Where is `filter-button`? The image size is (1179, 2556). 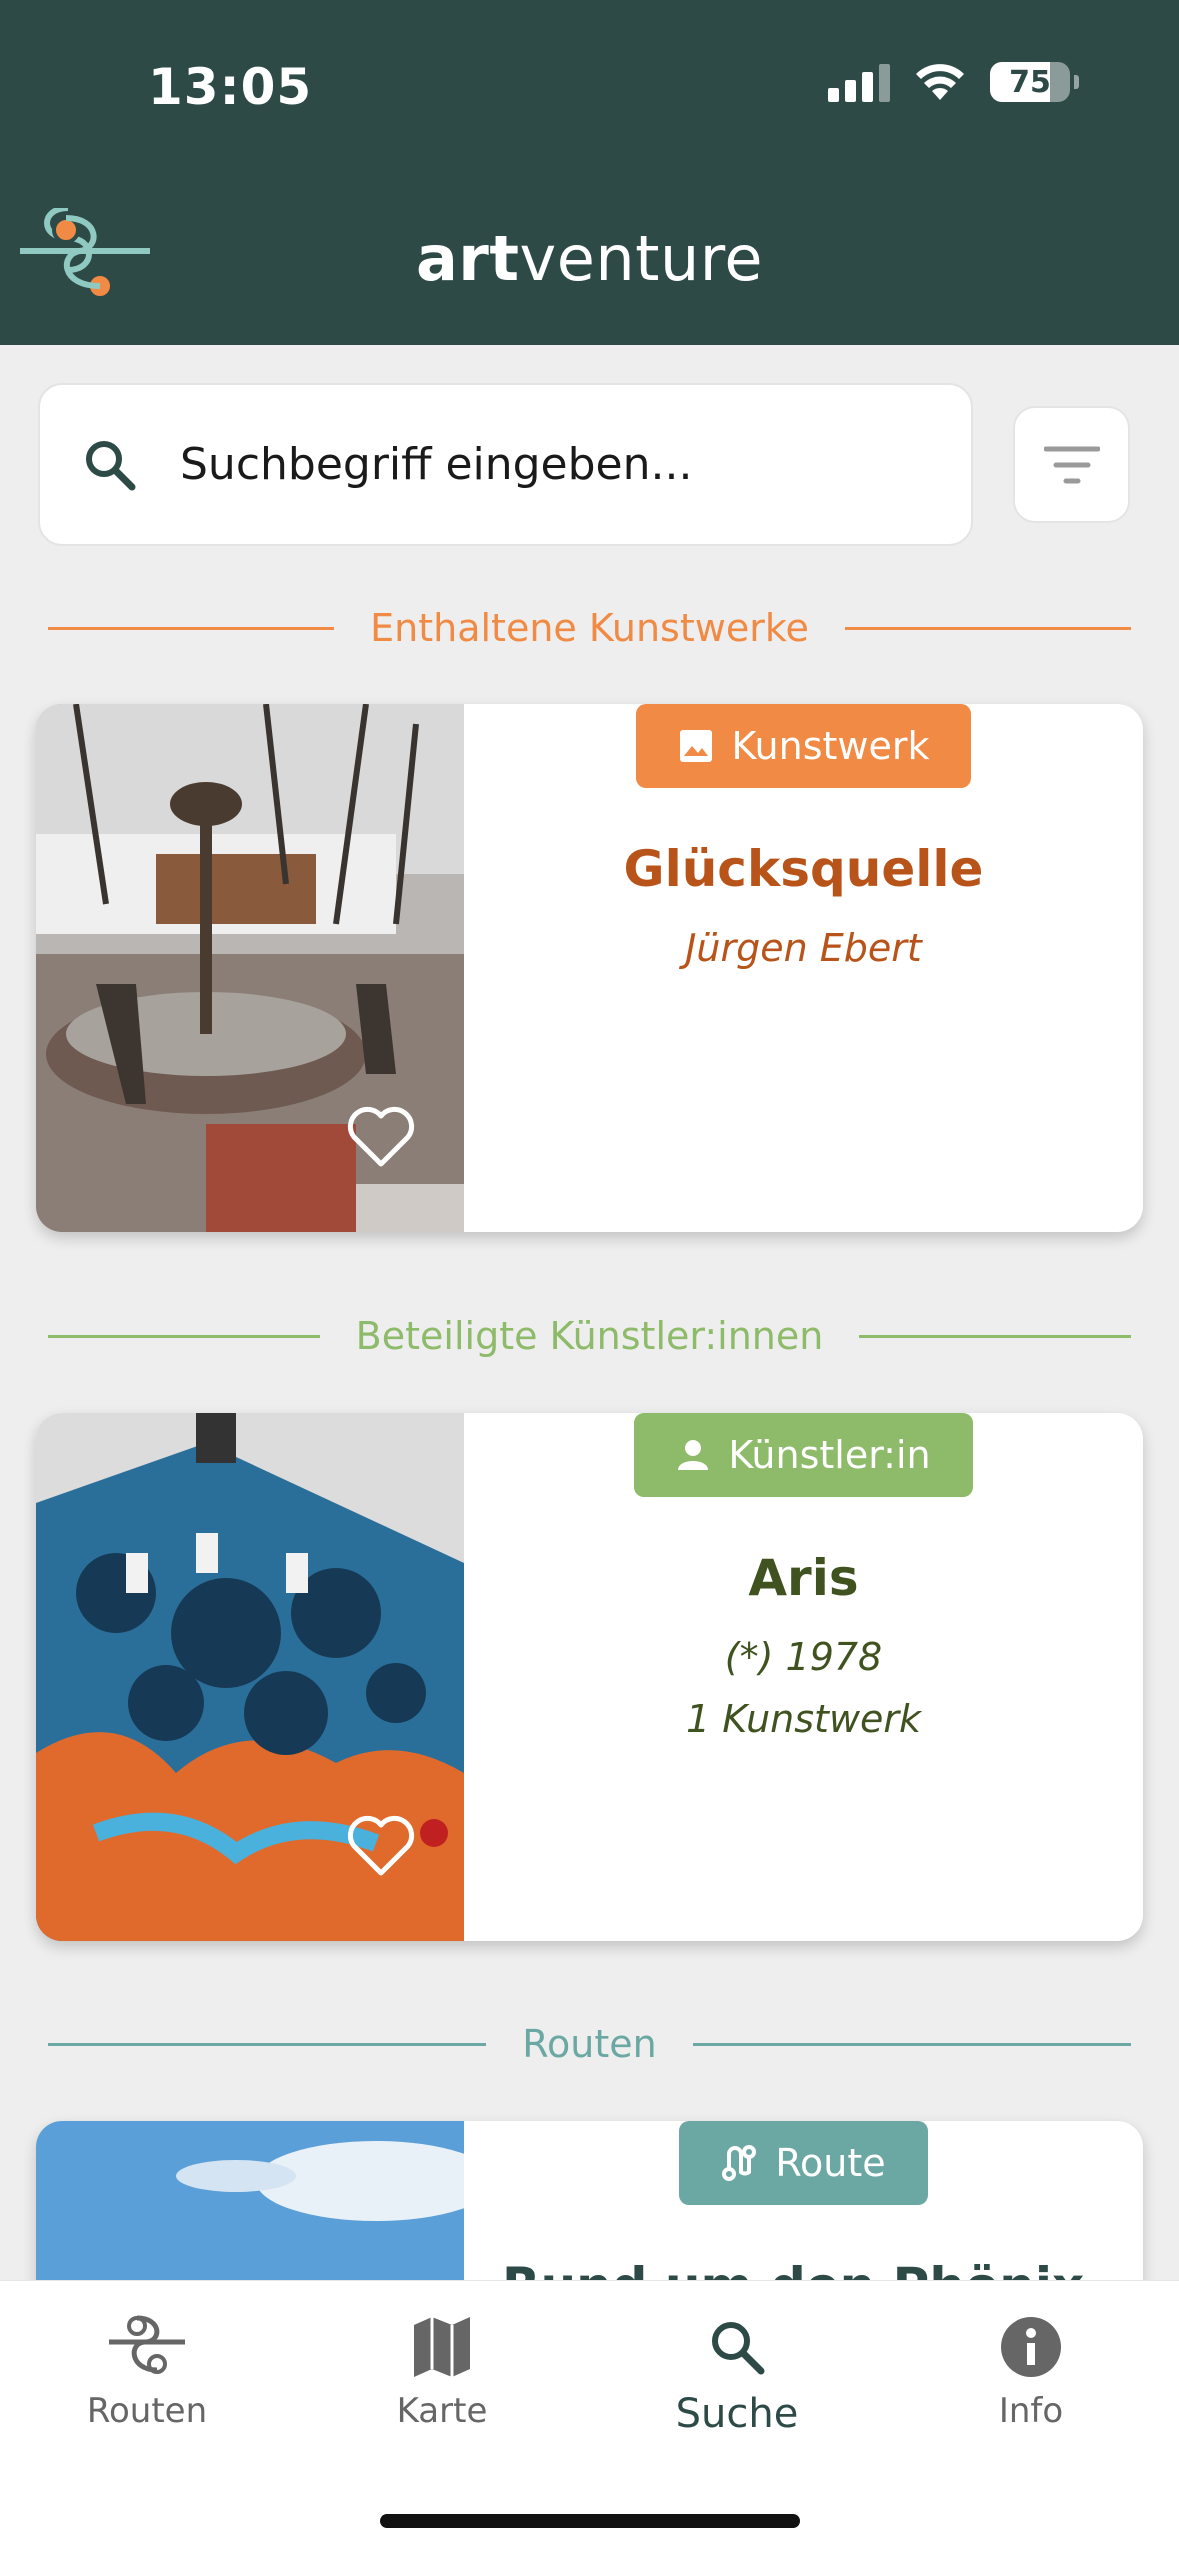 filter-button is located at coordinates (1071, 464).